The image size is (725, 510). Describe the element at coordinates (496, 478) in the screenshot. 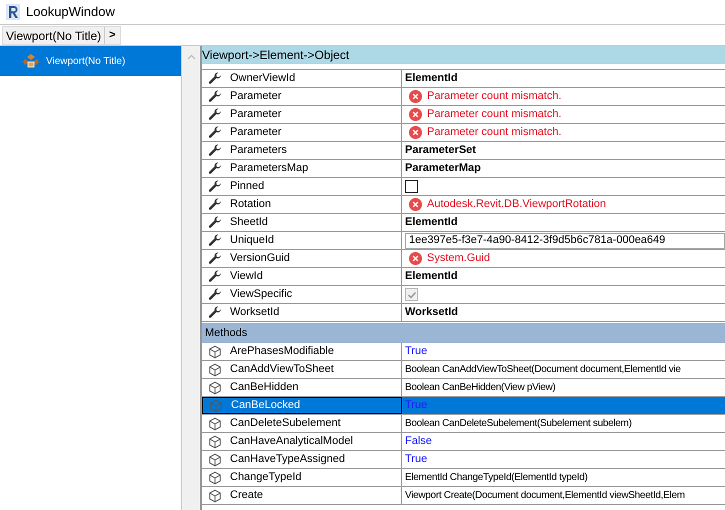

I see `signature-text: ElementId ChangeTypeId(ElementId typeId)` at that location.